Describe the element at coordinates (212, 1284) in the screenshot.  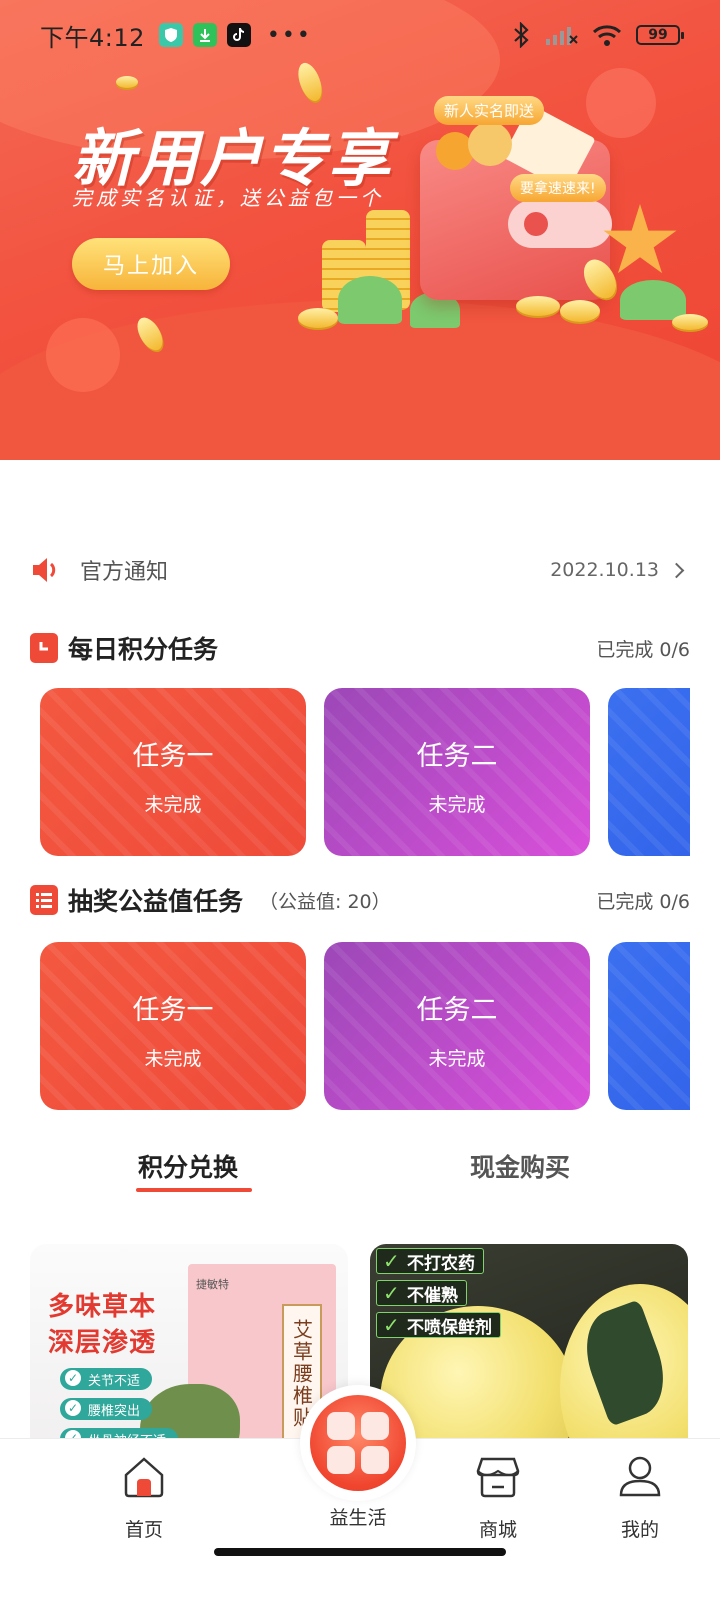
I see `product-brand: 捷敏特` at that location.